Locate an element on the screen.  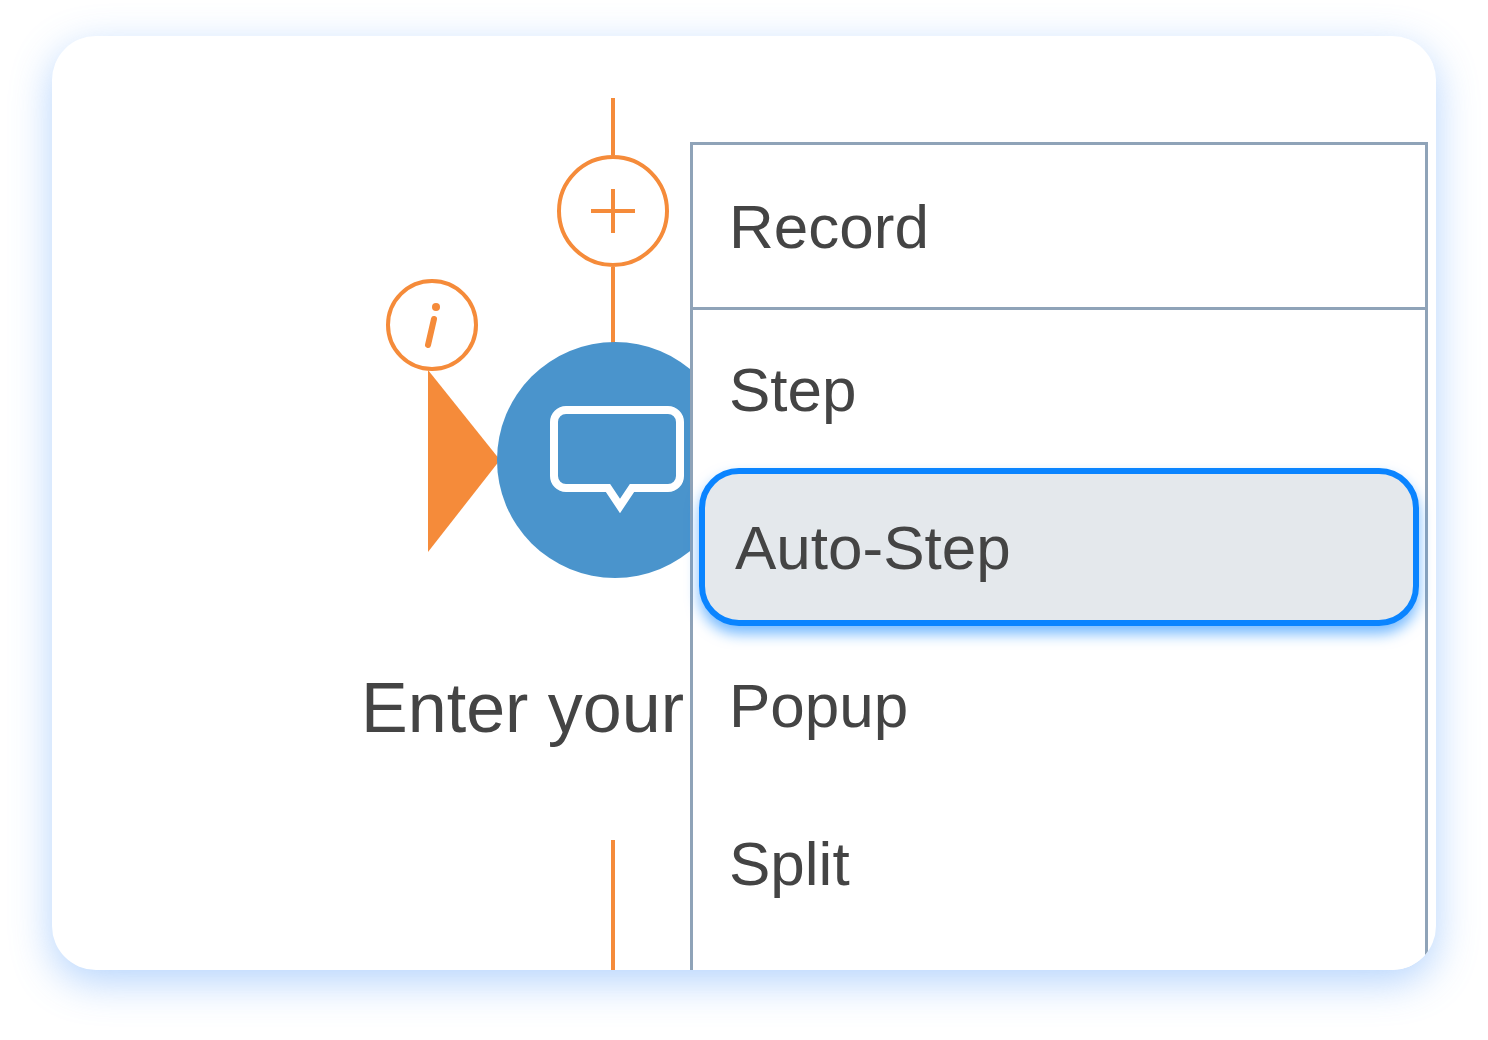
menu-item: Record is located at coordinates (1059, 227).